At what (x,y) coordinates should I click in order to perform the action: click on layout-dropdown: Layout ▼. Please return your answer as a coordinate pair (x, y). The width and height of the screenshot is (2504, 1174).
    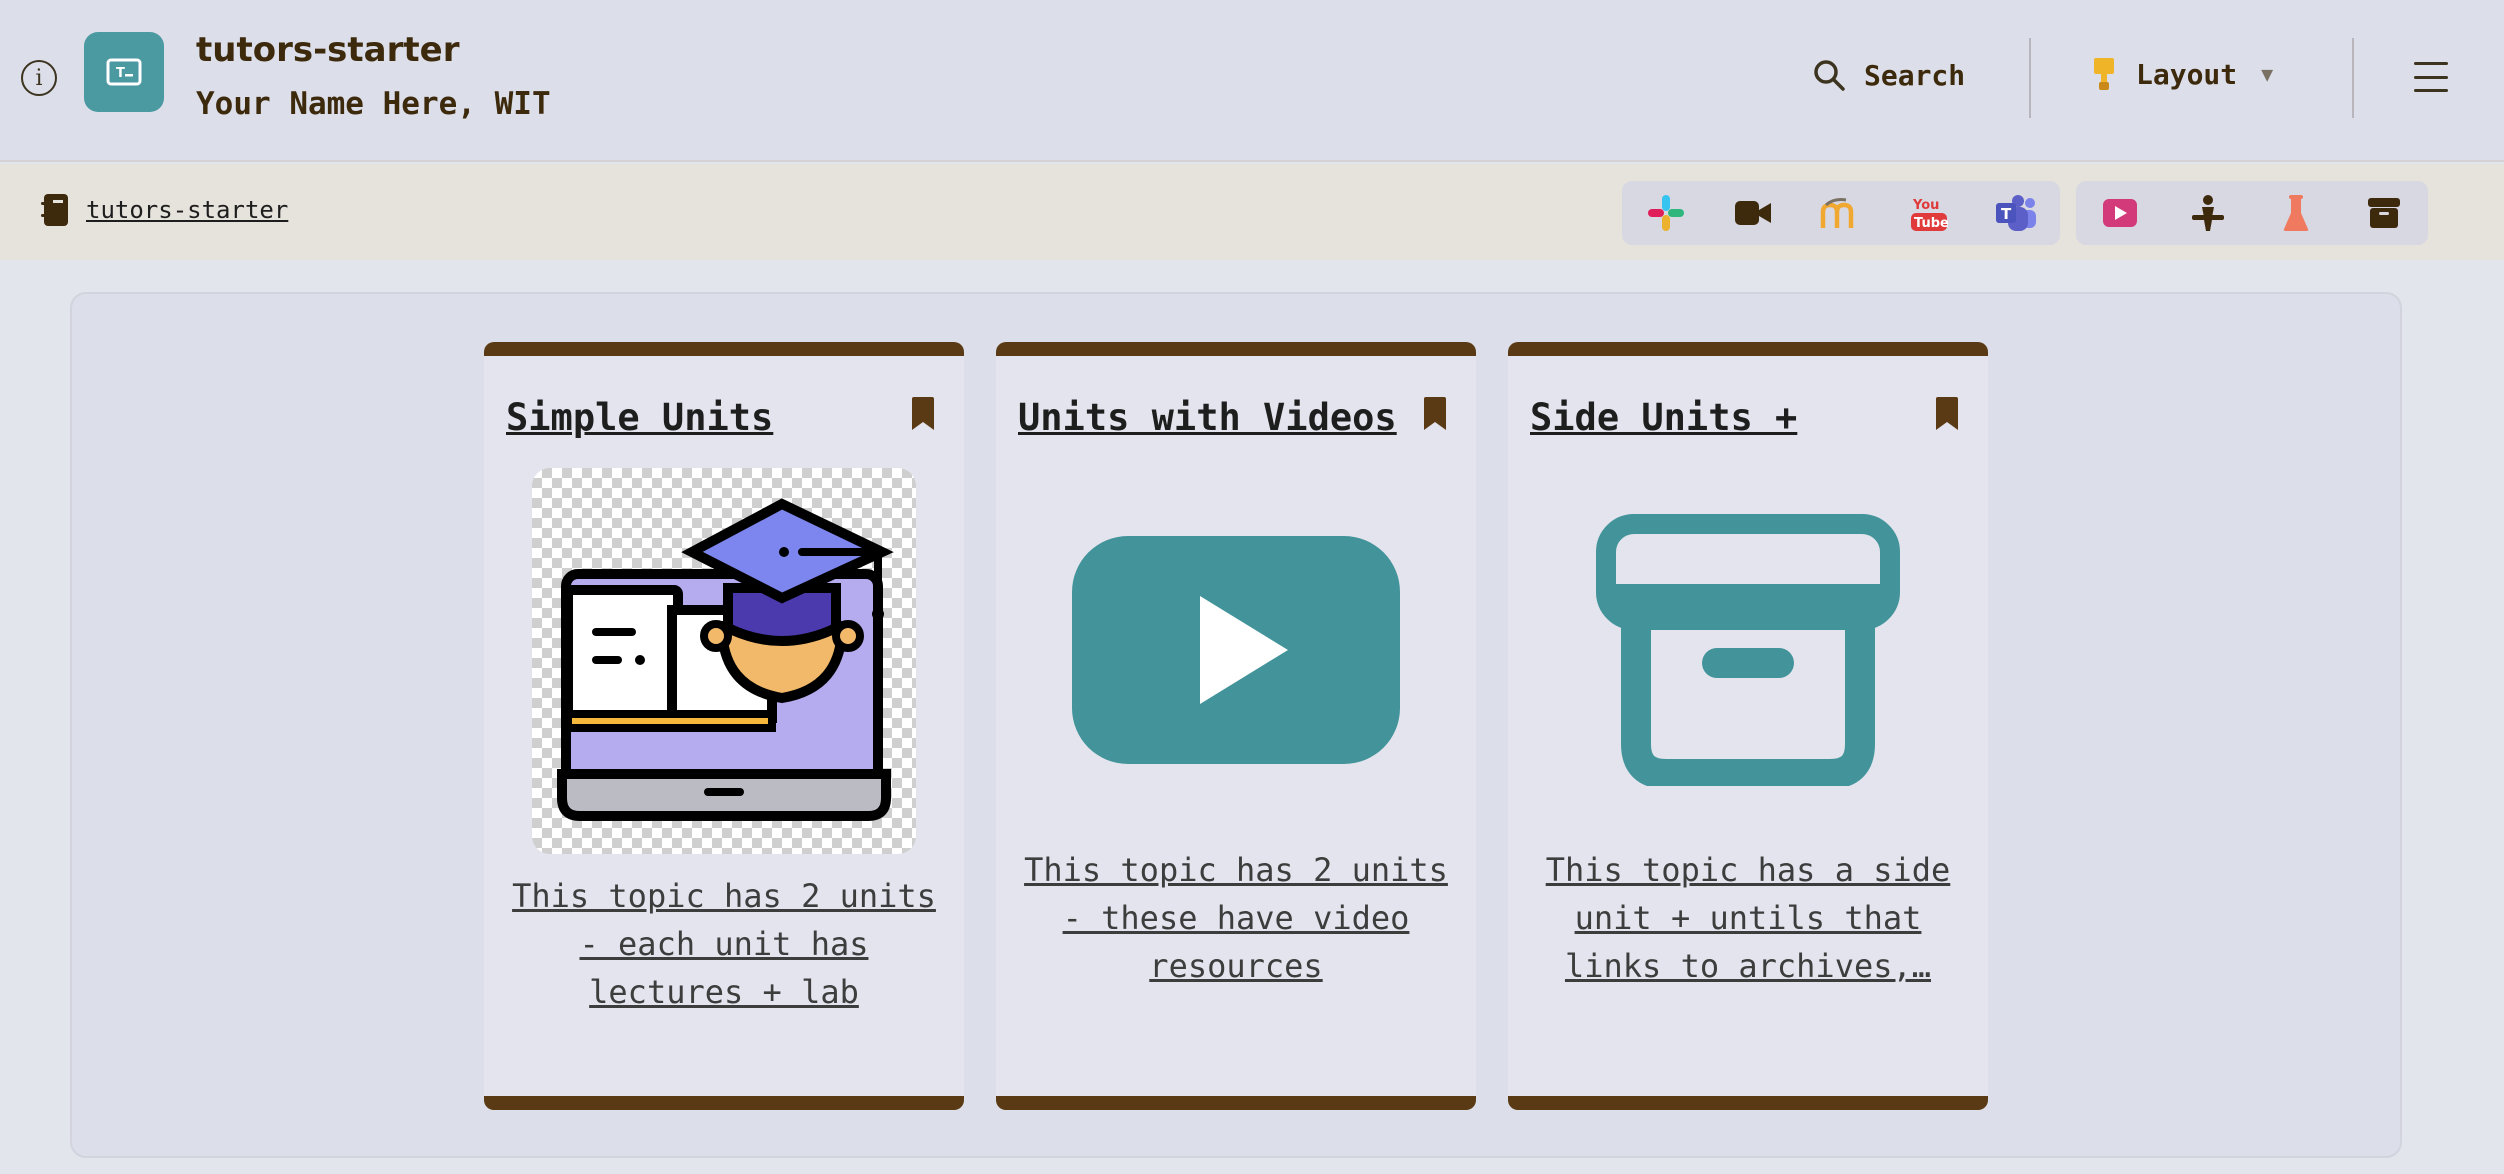
    Looking at the image, I should click on (2182, 74).